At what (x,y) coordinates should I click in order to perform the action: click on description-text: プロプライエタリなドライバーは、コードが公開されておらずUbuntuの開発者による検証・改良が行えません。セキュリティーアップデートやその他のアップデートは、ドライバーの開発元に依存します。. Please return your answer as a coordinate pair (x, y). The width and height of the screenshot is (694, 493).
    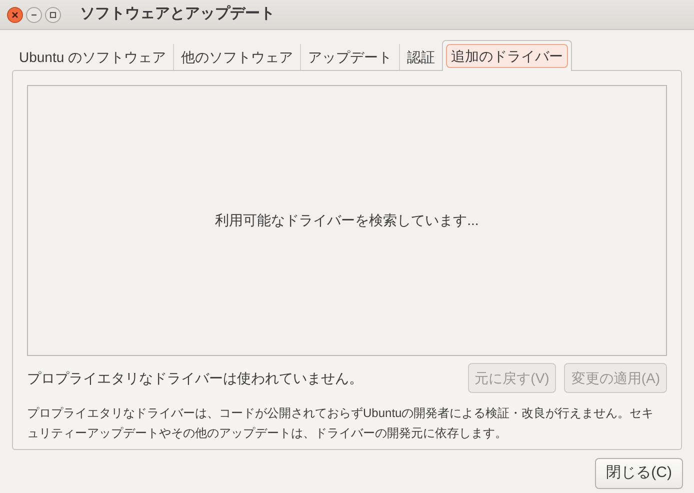
    Looking at the image, I should click on (341, 423).